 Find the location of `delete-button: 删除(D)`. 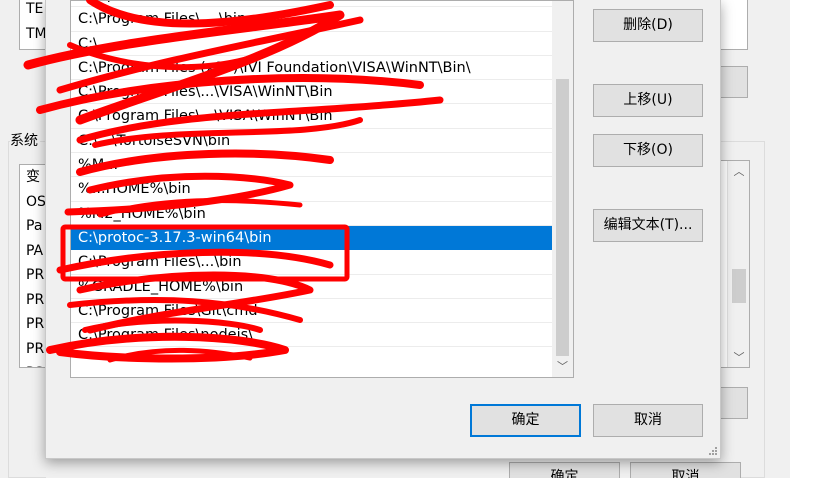

delete-button: 删除(D) is located at coordinates (648, 25).